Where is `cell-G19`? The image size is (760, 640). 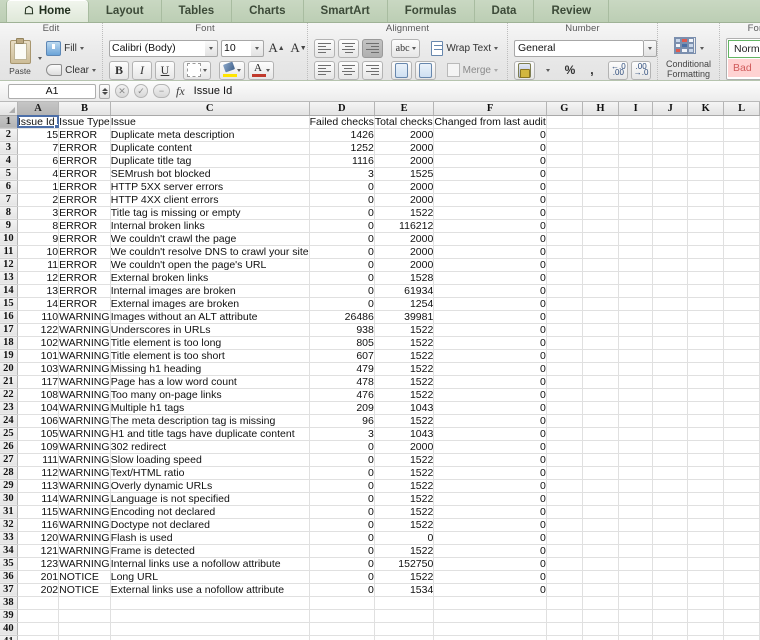
cell-G19 is located at coordinates (564, 356).